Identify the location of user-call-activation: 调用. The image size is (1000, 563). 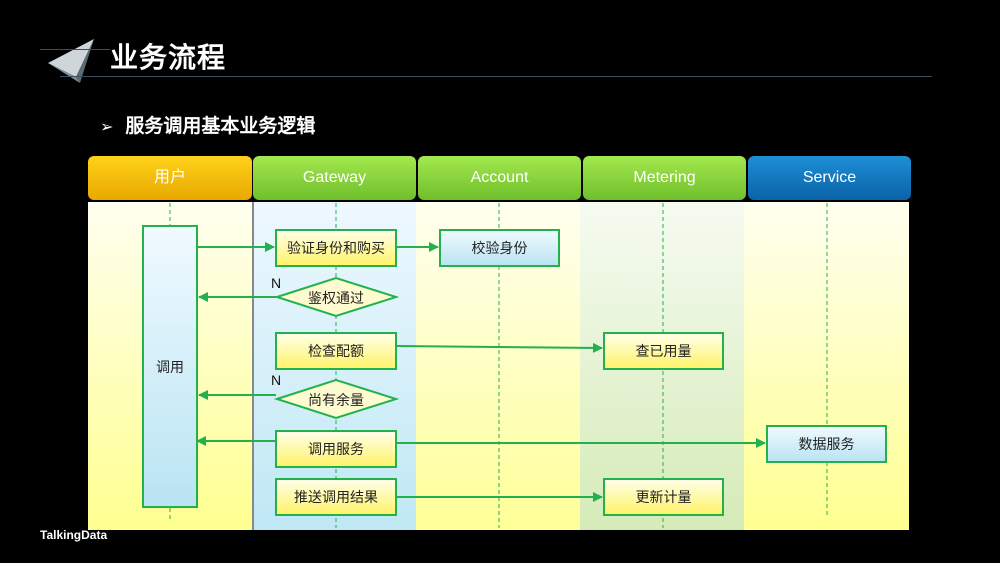
(170, 366).